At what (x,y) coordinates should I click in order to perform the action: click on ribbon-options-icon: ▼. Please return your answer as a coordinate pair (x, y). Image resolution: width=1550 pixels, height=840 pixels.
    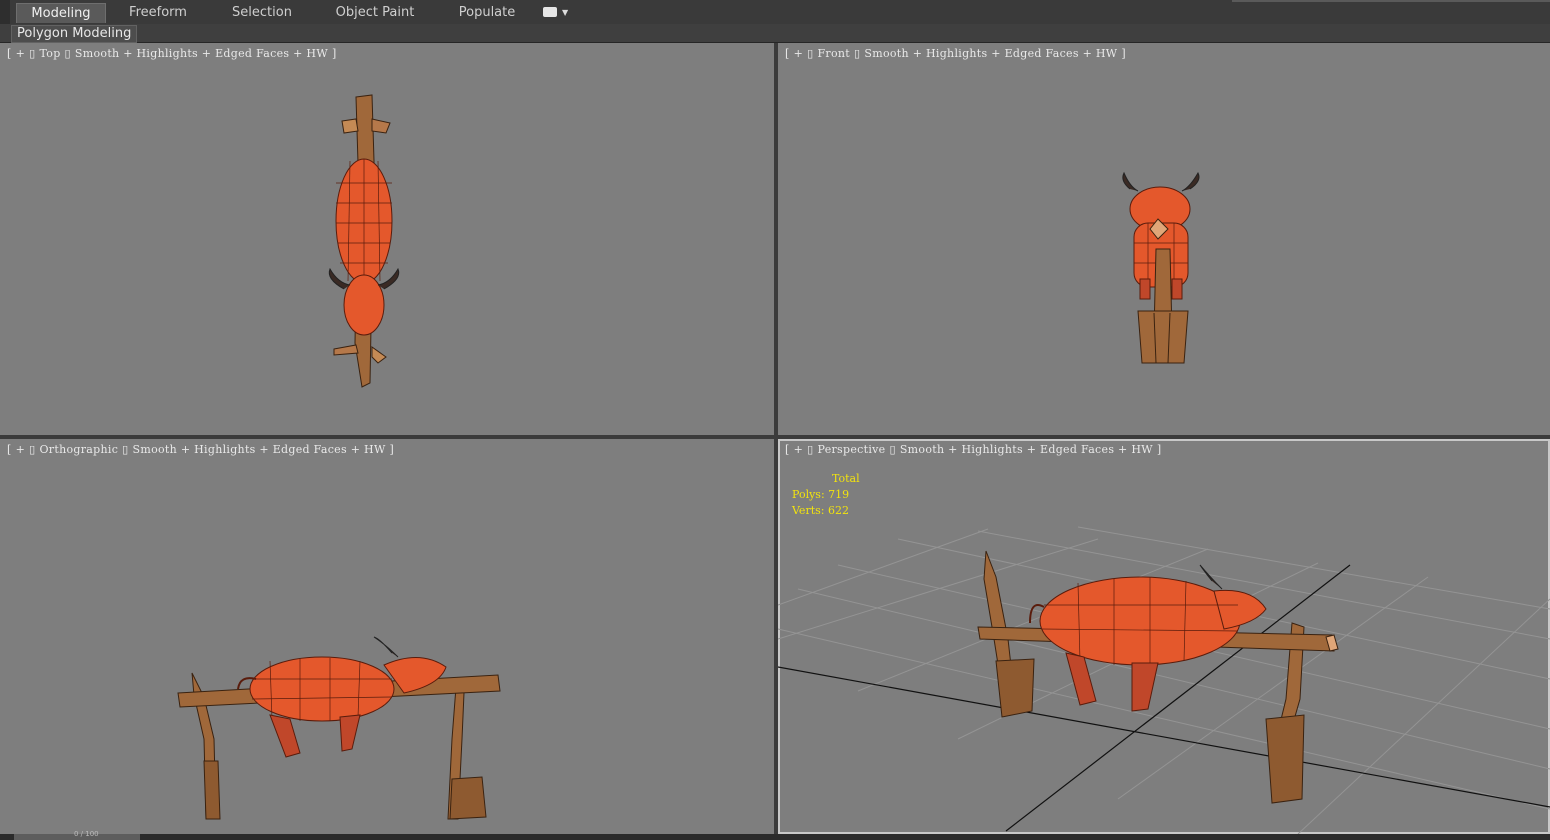
    Looking at the image, I should click on (557, 12).